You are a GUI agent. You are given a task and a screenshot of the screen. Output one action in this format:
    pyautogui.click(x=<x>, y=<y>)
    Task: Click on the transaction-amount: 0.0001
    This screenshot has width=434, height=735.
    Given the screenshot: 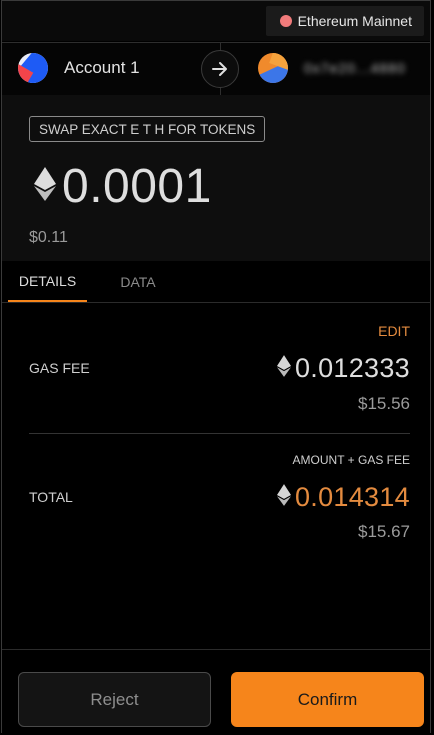 What is the action you would take?
    pyautogui.click(x=123, y=186)
    